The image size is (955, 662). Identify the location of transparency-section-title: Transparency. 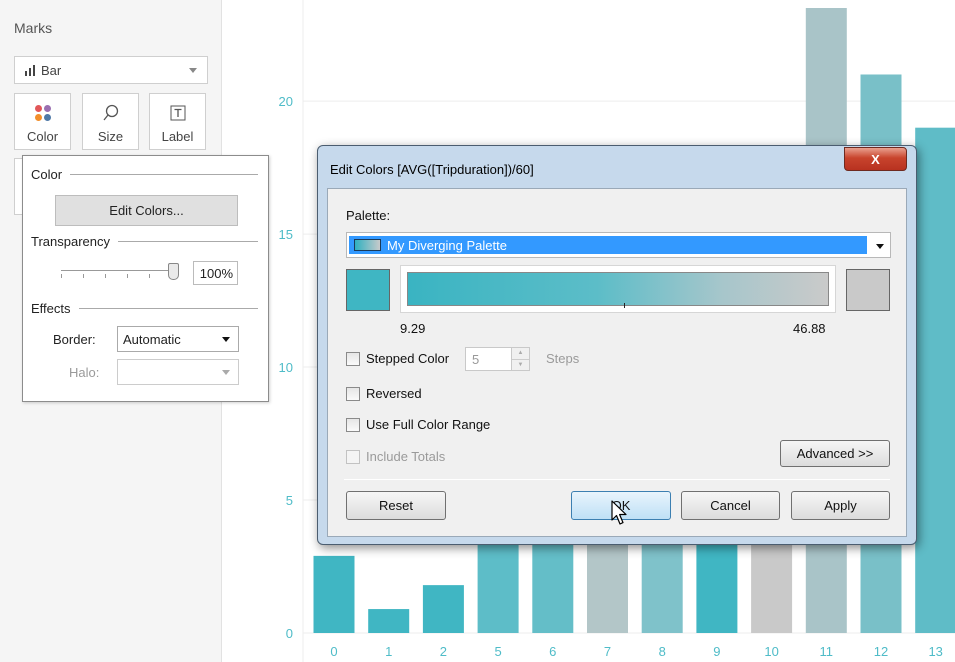
(70, 241).